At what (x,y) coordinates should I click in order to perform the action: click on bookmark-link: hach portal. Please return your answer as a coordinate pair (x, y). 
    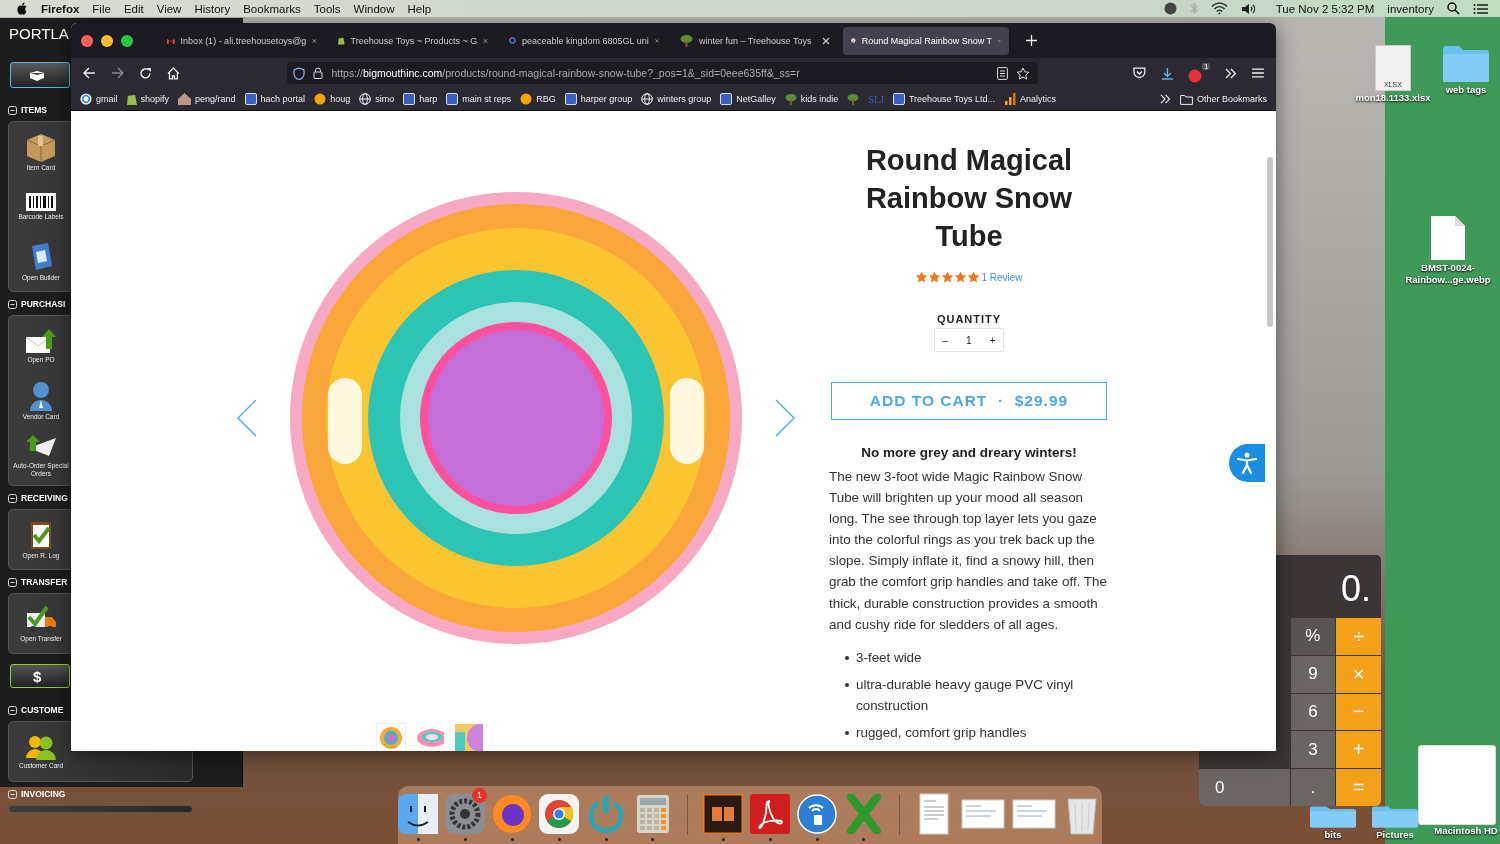
    Looking at the image, I should click on (275, 99).